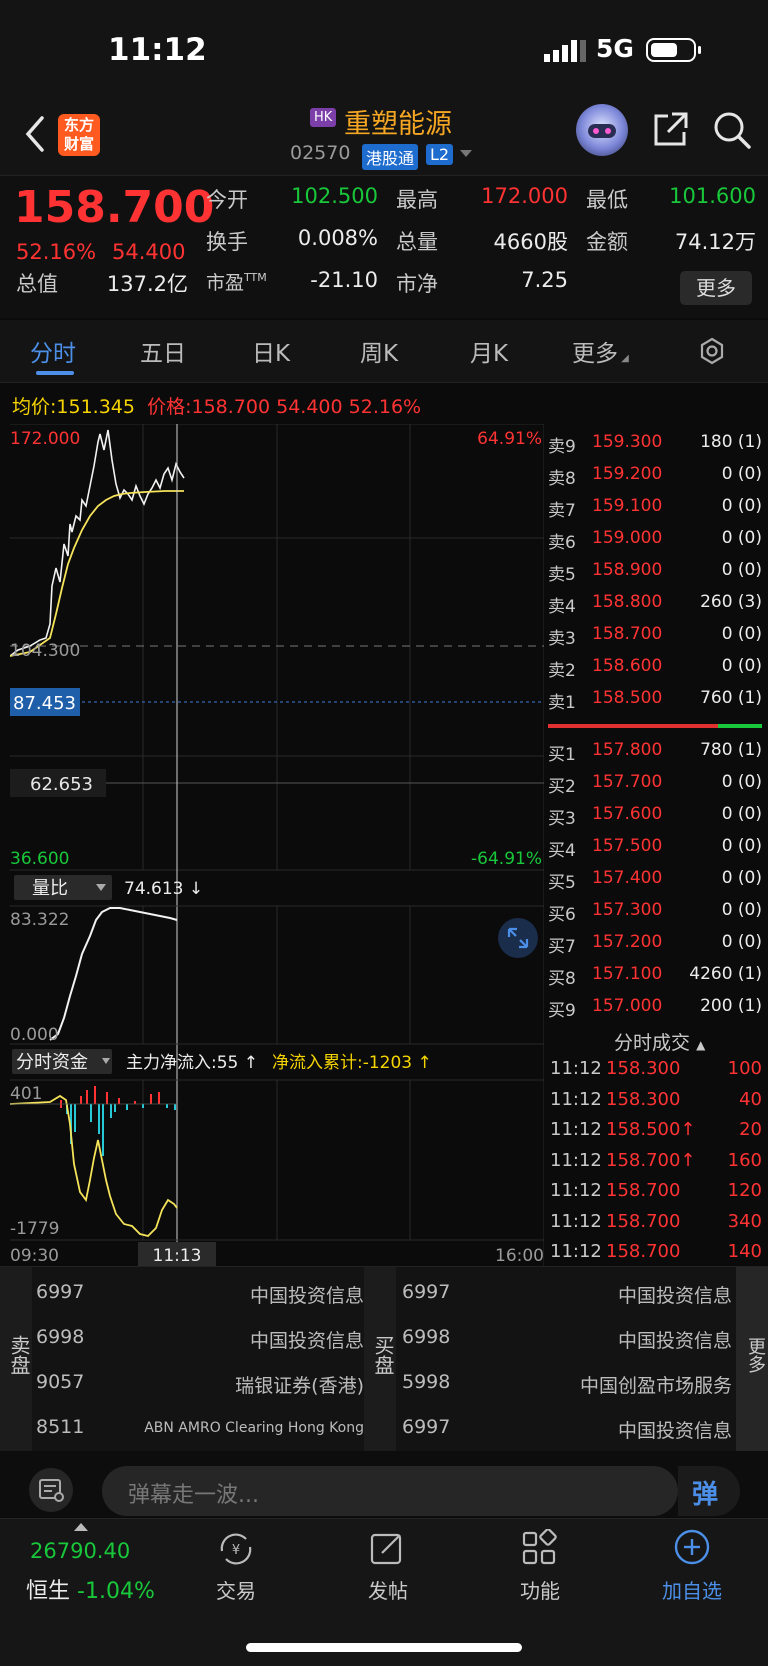 This screenshot has width=768, height=1666. I want to click on cursor-price-label: 87.453, so click(44, 703).